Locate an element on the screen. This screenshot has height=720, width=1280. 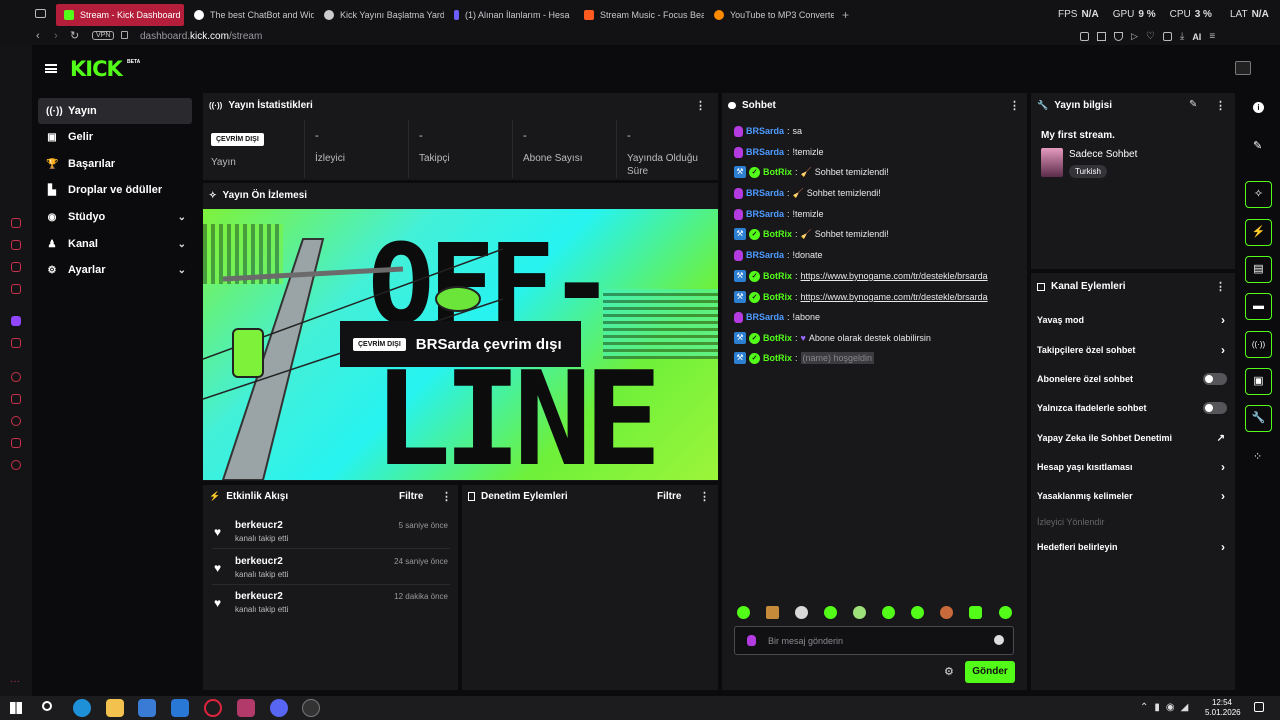
action-followers-only: Takipçilere özel sohbet › is located at coordinates (1132, 350).